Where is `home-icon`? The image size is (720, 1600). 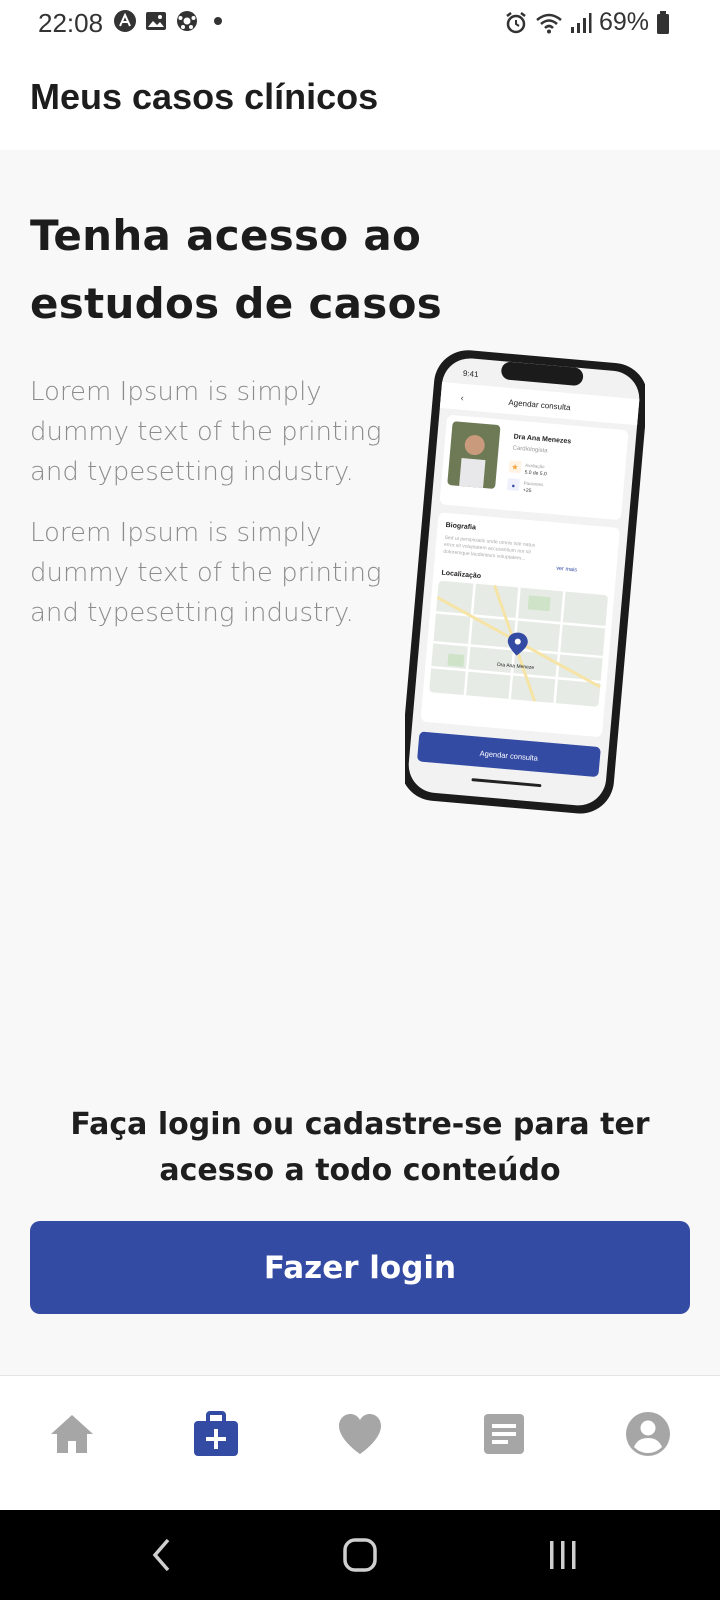 home-icon is located at coordinates (72, 1434).